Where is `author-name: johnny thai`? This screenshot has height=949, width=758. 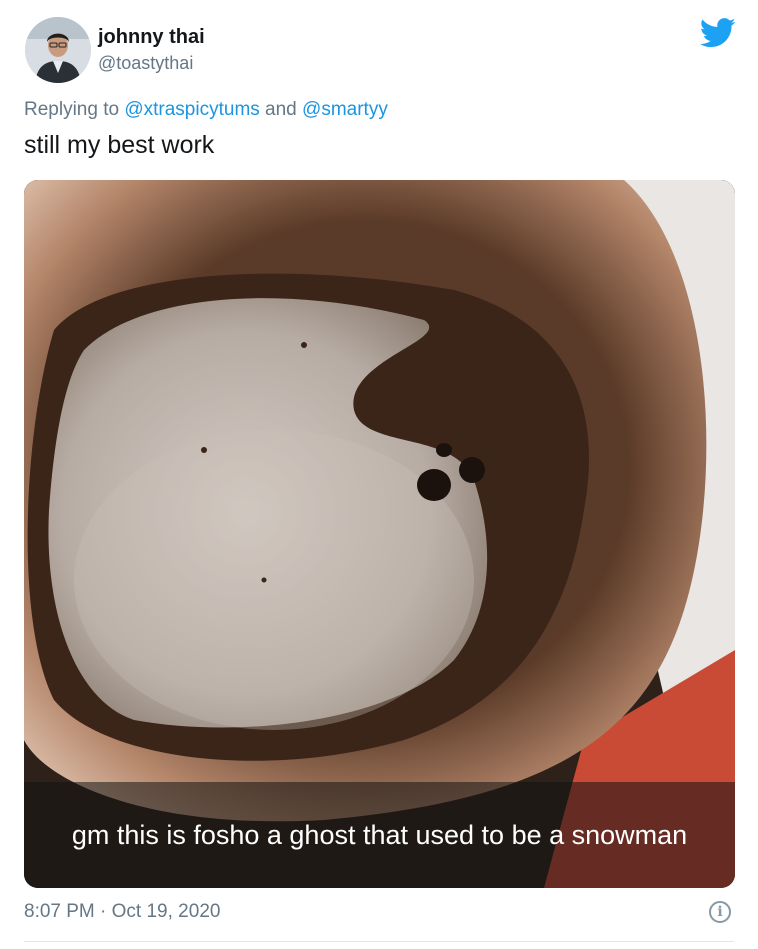 author-name: johnny thai is located at coordinates (151, 37).